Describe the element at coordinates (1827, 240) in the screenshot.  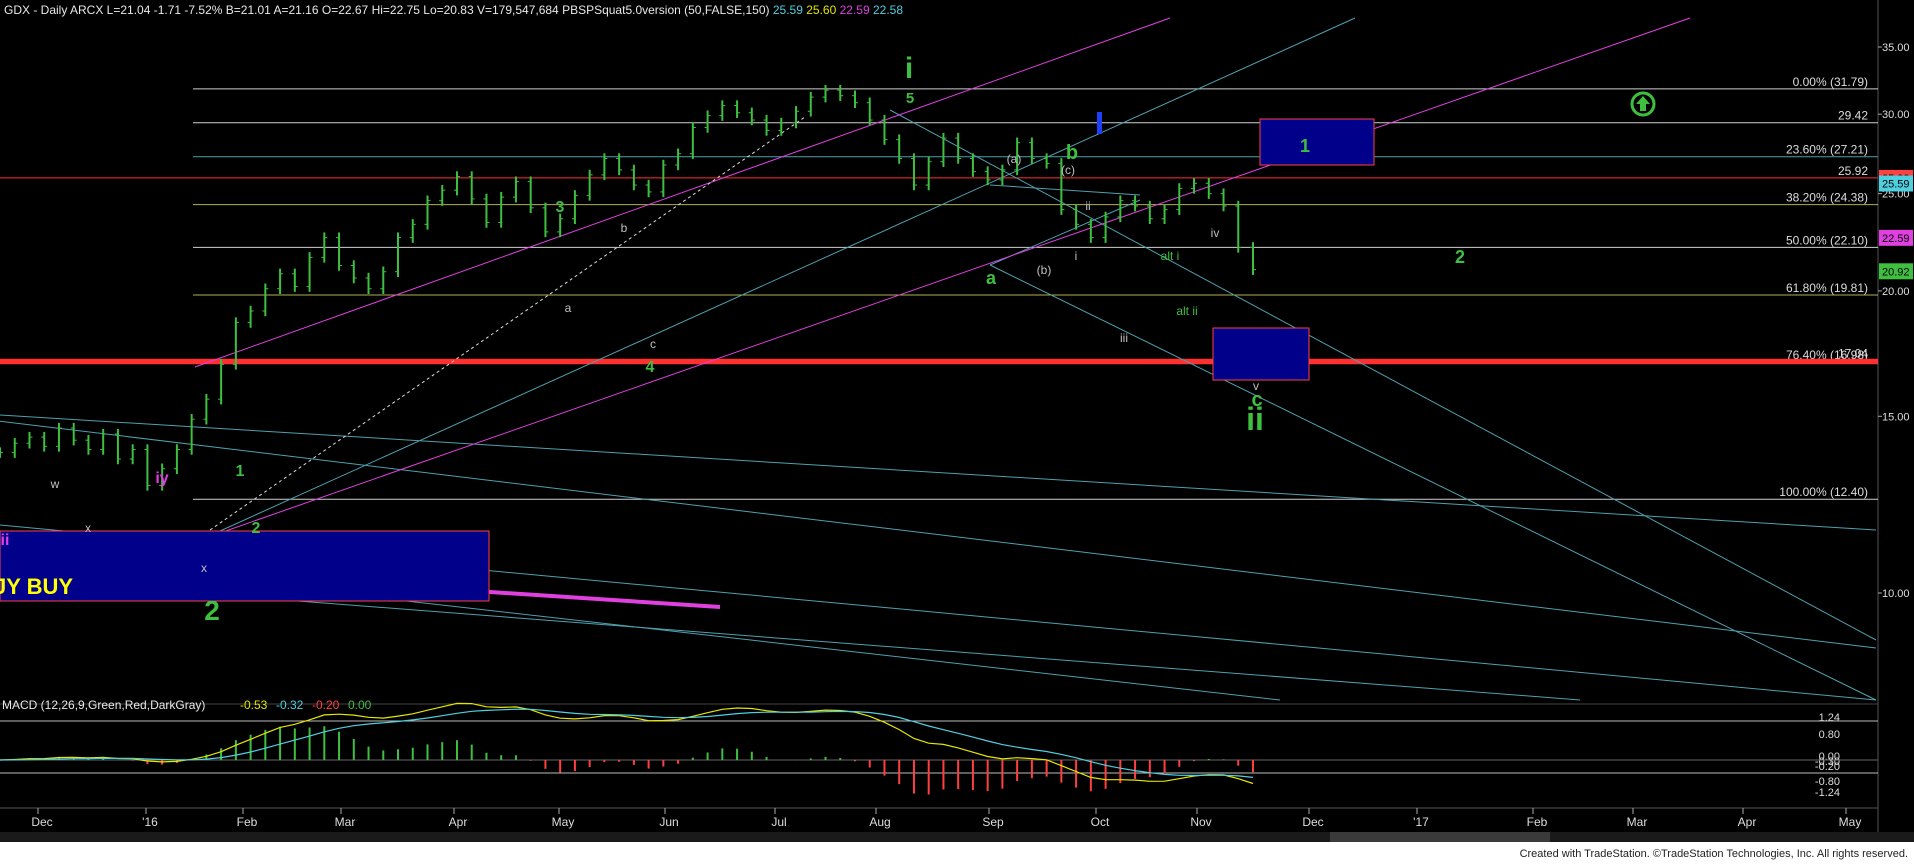
I see `fib-level-label: 50.00% (22.10)` at that location.